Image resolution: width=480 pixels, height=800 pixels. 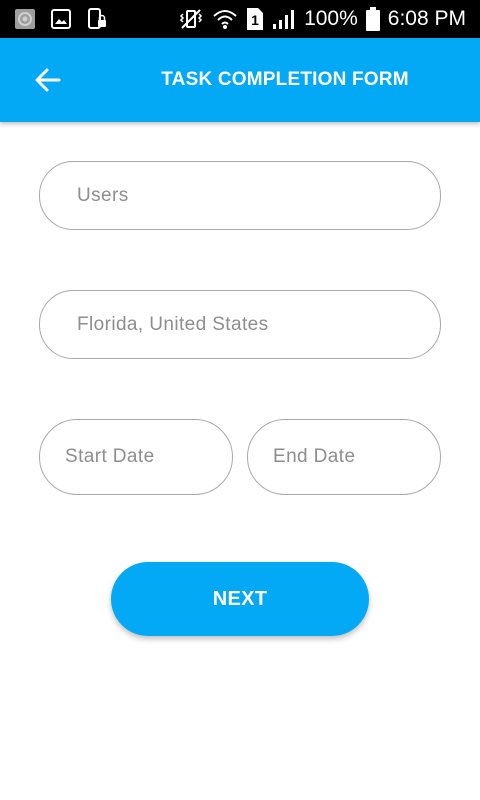 I want to click on signal-icon, so click(x=284, y=19).